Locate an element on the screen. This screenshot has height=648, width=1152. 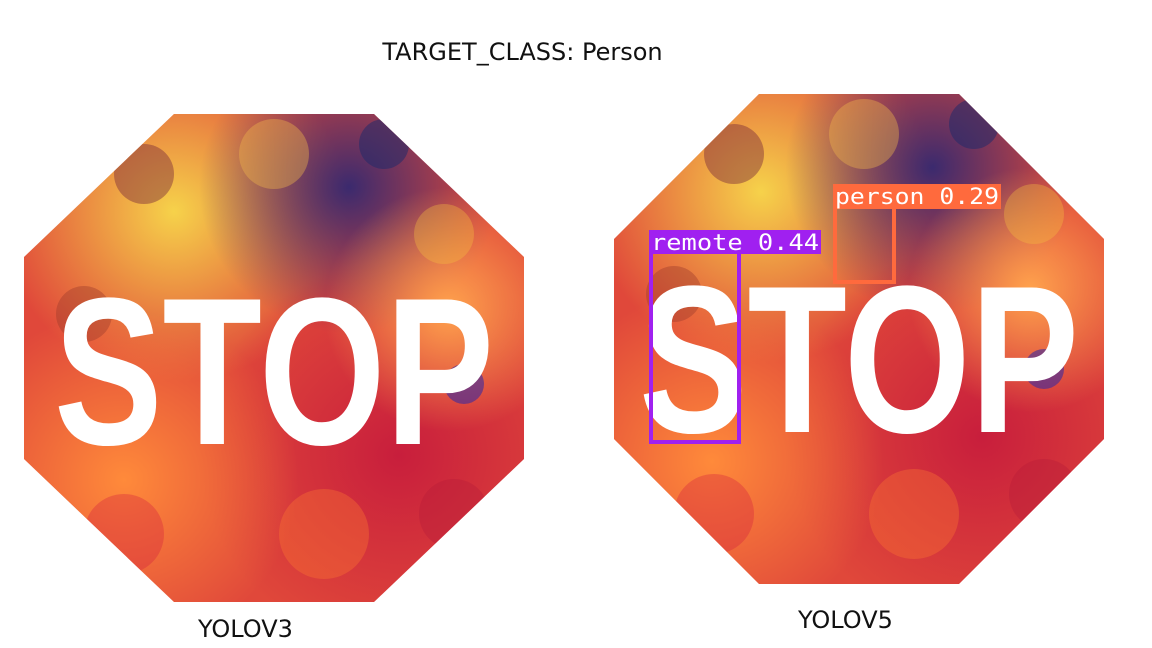
yolov3-stop-text: STOP is located at coordinates (274, 371).